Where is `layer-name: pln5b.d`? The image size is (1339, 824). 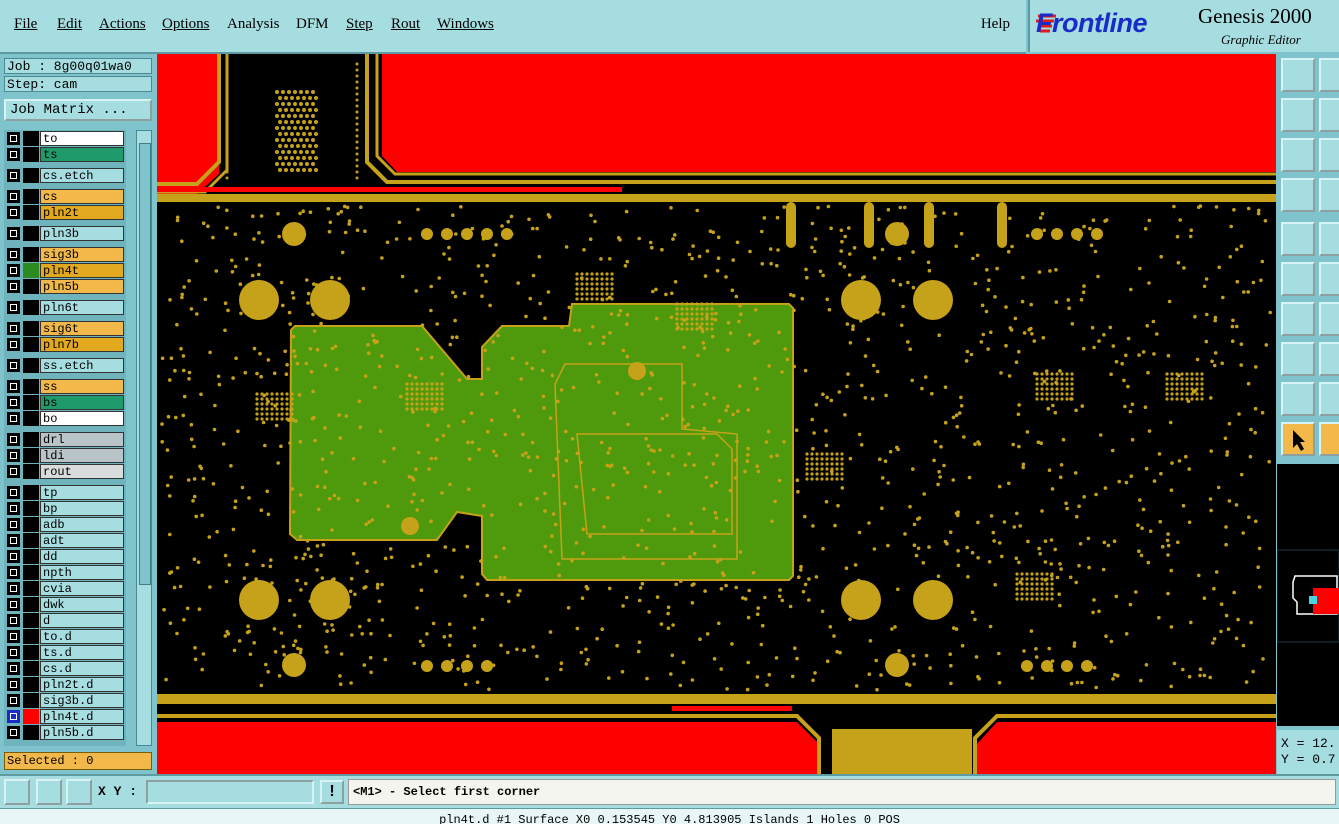
layer-name: pln5b.d is located at coordinates (82, 732).